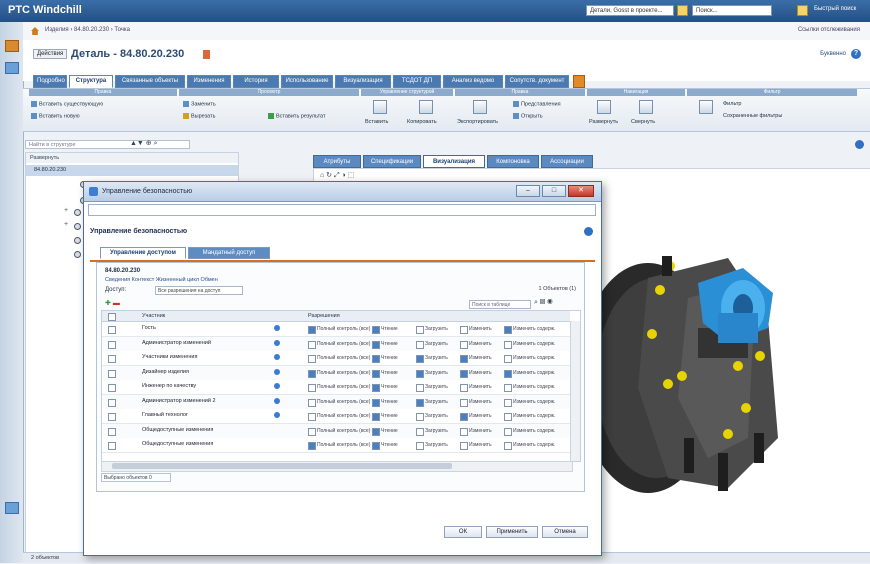 Image resolution: width=870 pixels, height=564 pixels. What do you see at coordinates (256, 81) in the screenshot?
I see `tab-history: История` at bounding box center [256, 81].